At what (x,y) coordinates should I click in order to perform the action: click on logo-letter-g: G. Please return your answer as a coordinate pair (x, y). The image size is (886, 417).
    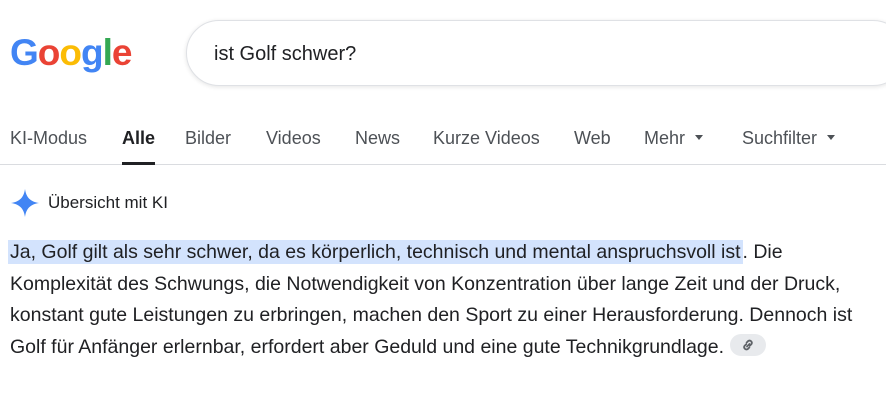
    Looking at the image, I should click on (24, 52).